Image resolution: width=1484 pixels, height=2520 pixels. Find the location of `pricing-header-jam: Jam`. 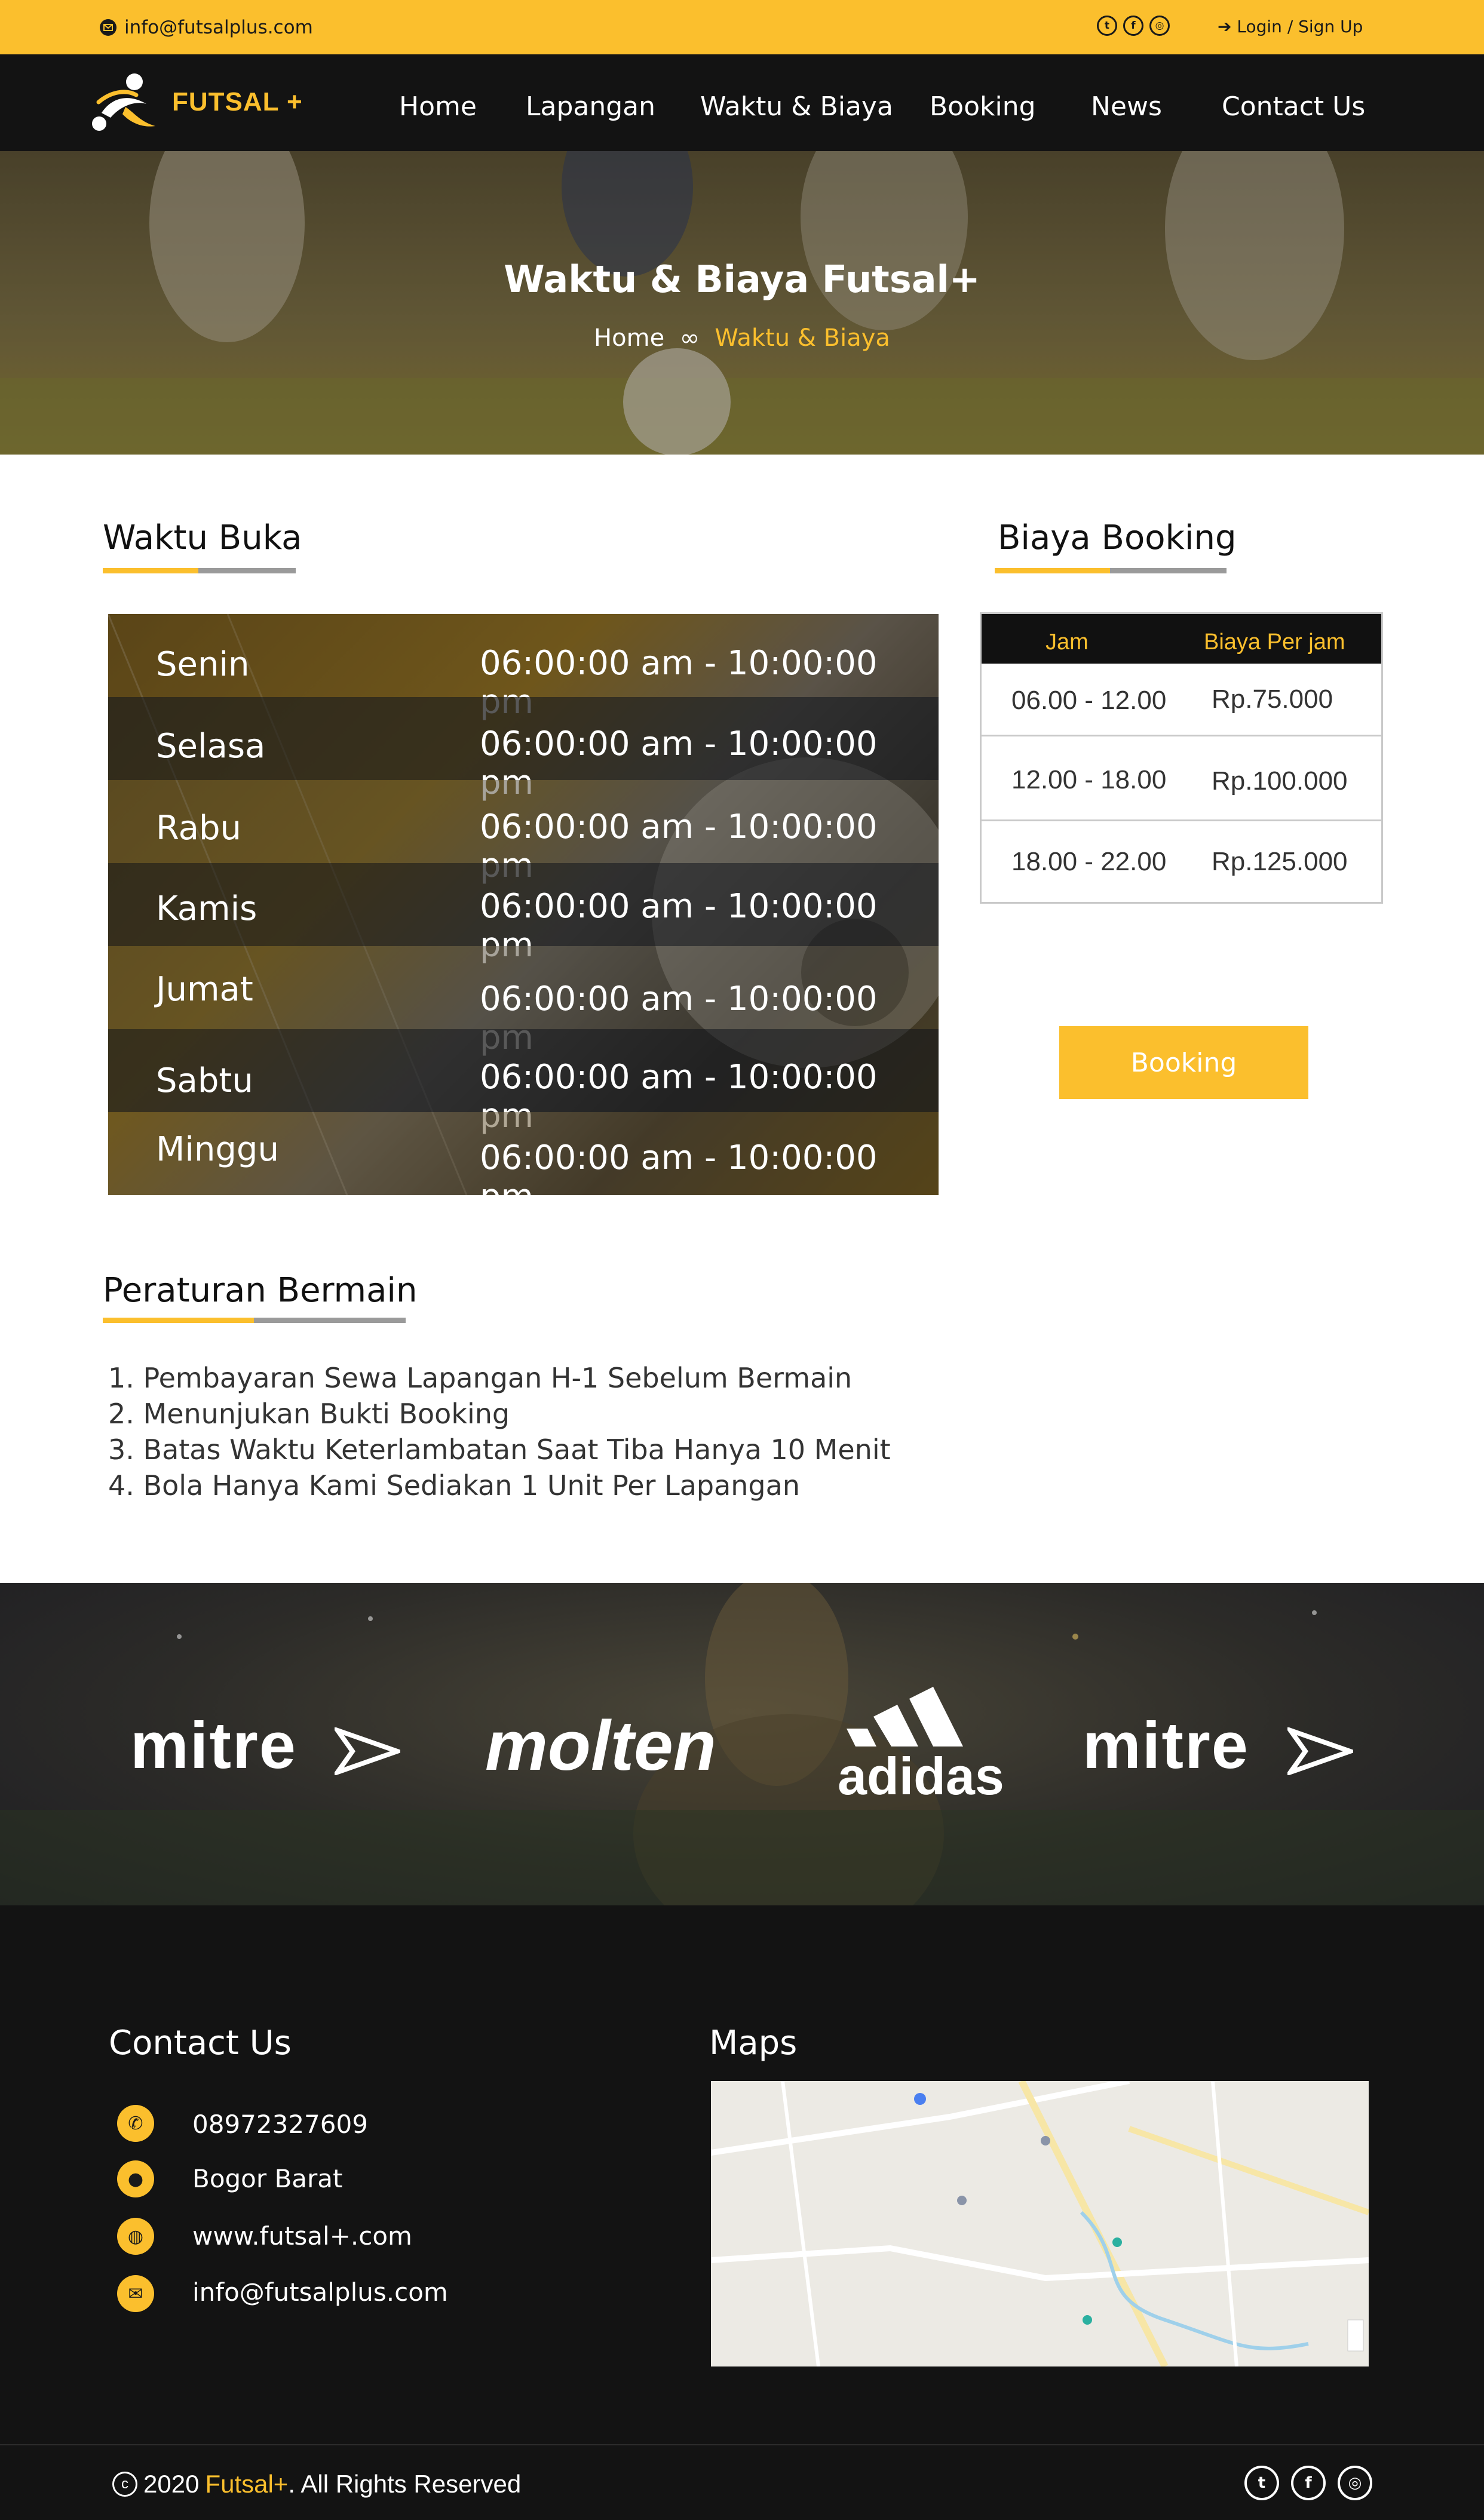

pricing-header-jam: Jam is located at coordinates (1067, 642).